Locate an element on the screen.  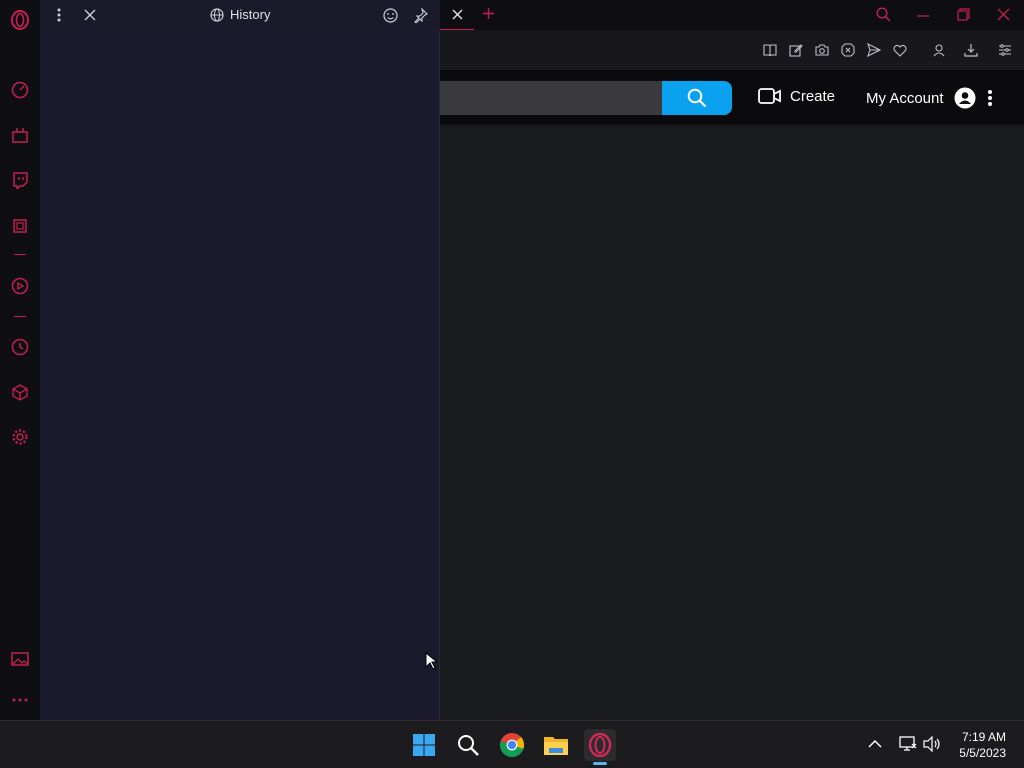
heart-bookmark-icon is located at coordinates (900, 50).